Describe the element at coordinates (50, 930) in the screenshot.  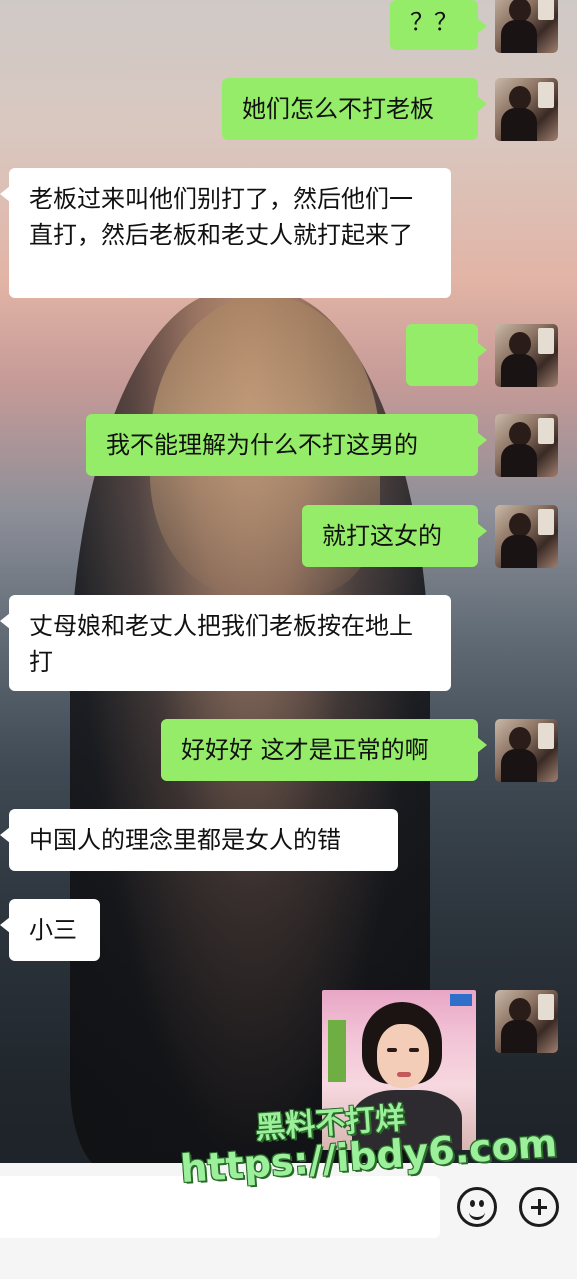
I see `chat-bubble-theirs: 小三` at that location.